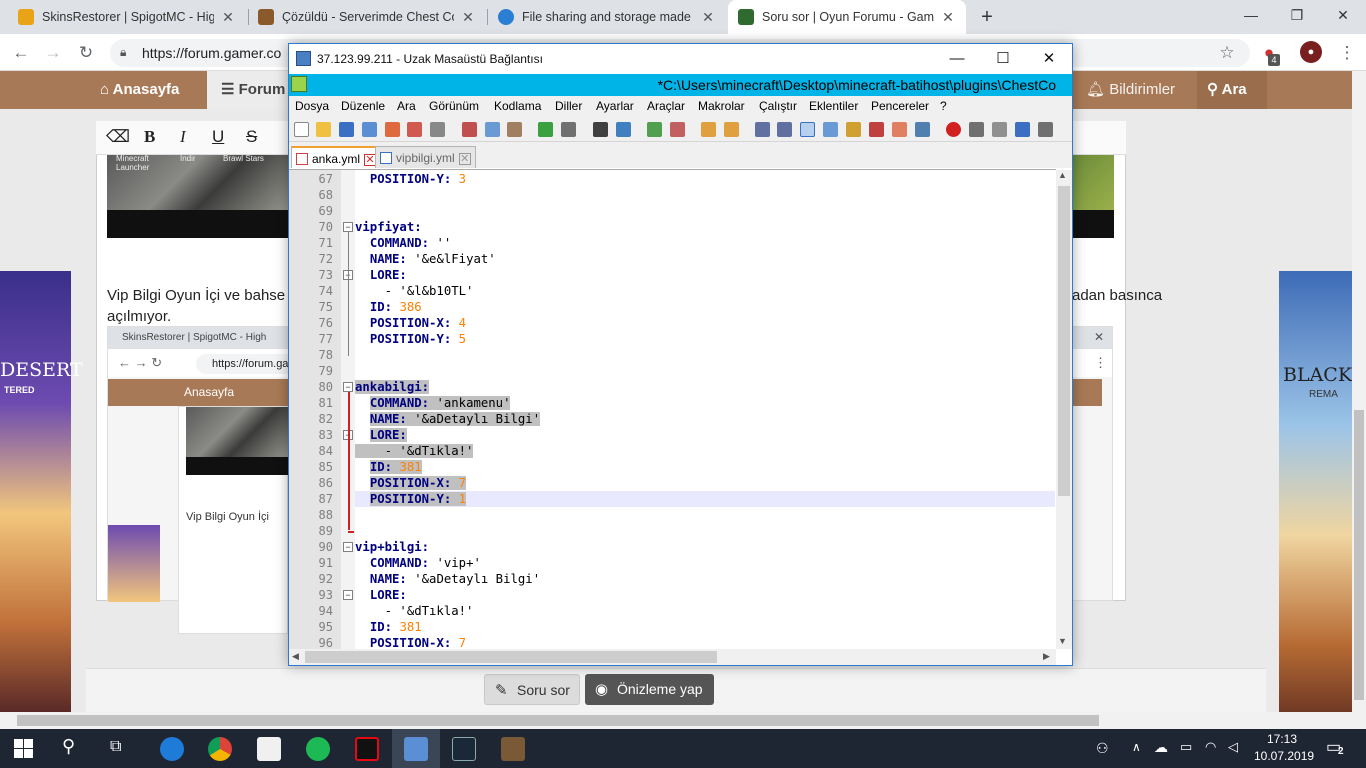  Describe the element at coordinates (899, 129) in the screenshot. I see `folder-workspace-icon` at that location.